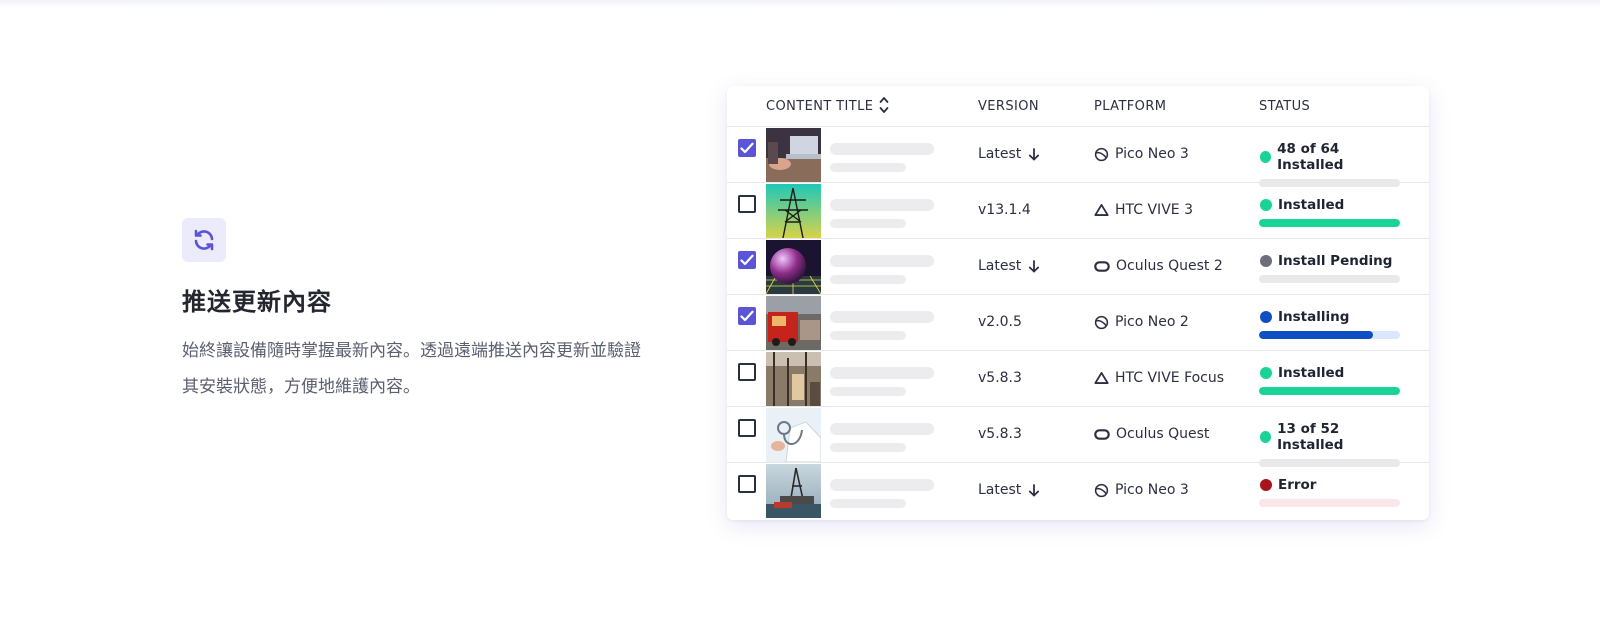  I want to click on platform-label: HTC VIVE Focus, so click(1170, 378).